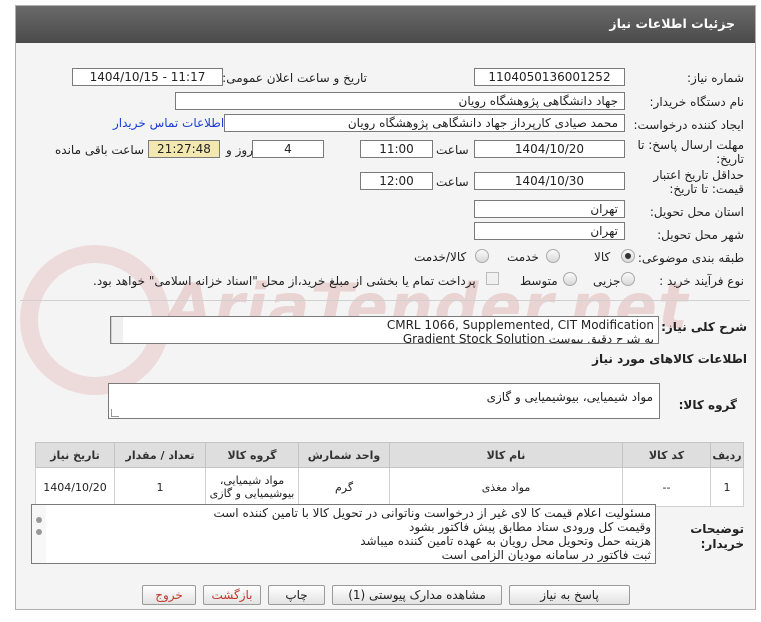 The image size is (761, 622). What do you see at coordinates (666, 487) in the screenshot?
I see `cell-code: --` at bounding box center [666, 487].